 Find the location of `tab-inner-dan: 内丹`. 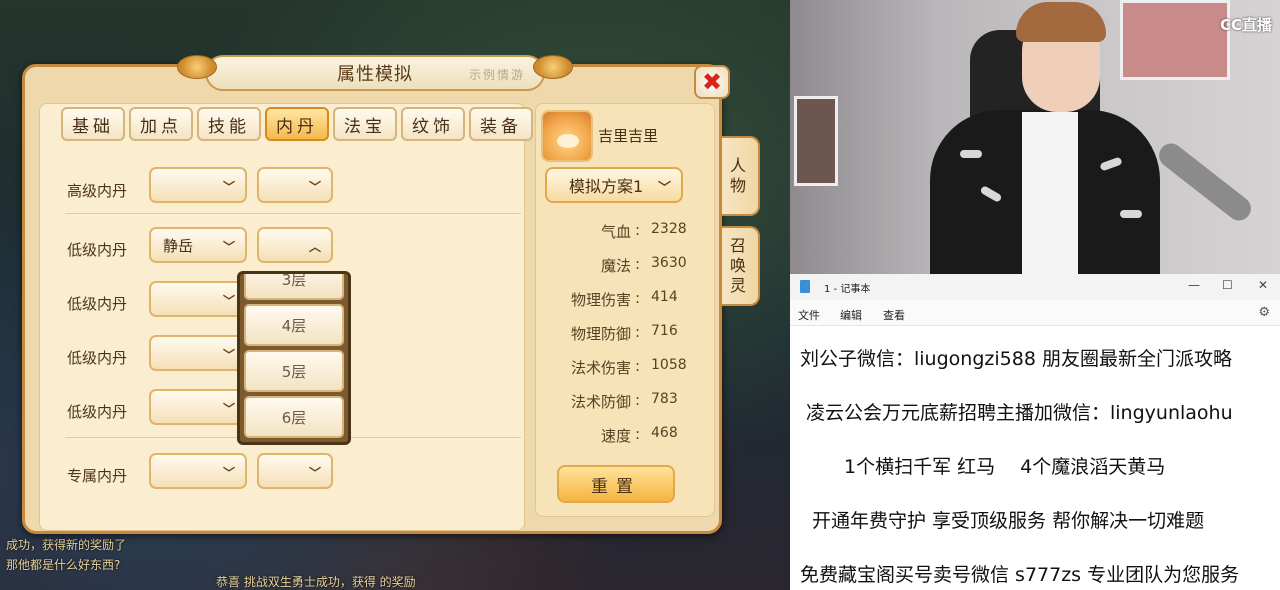

tab-inner-dan: 内丹 is located at coordinates (297, 124).